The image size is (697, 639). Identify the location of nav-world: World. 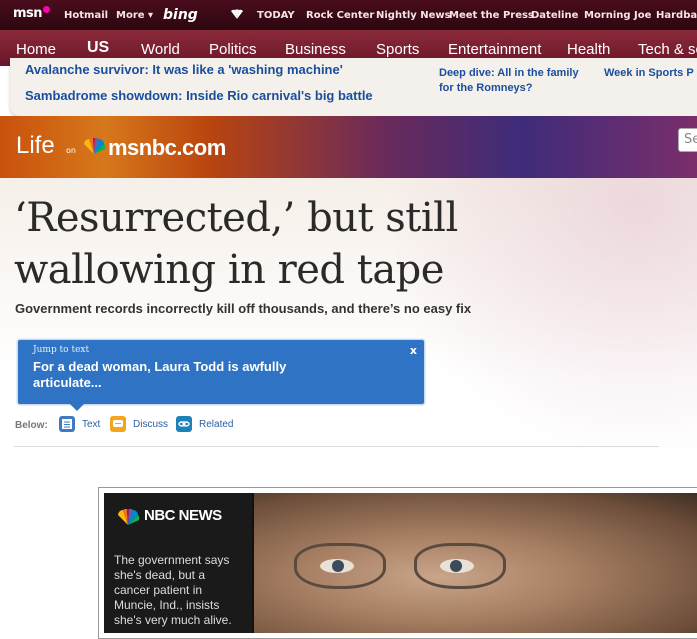
(160, 49).